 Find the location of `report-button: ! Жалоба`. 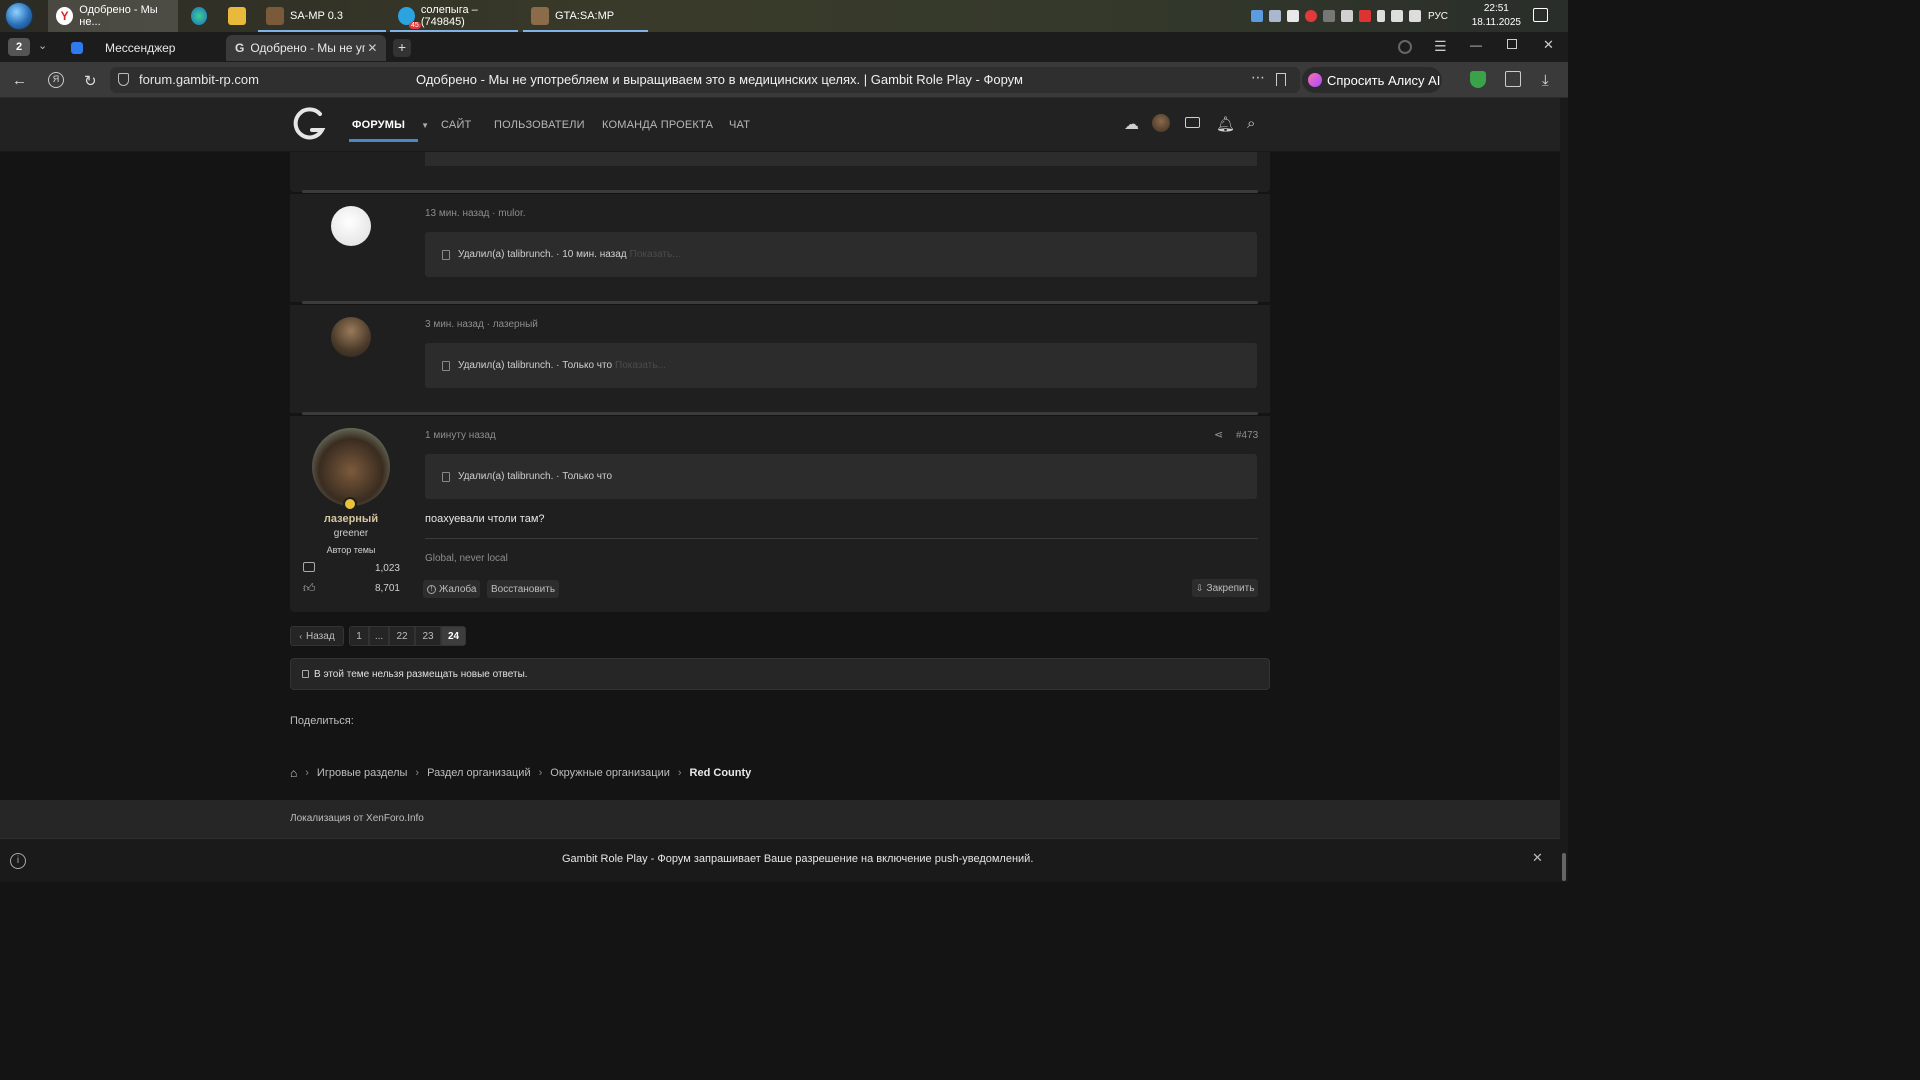

report-button: ! Жалоба is located at coordinates (452, 589).